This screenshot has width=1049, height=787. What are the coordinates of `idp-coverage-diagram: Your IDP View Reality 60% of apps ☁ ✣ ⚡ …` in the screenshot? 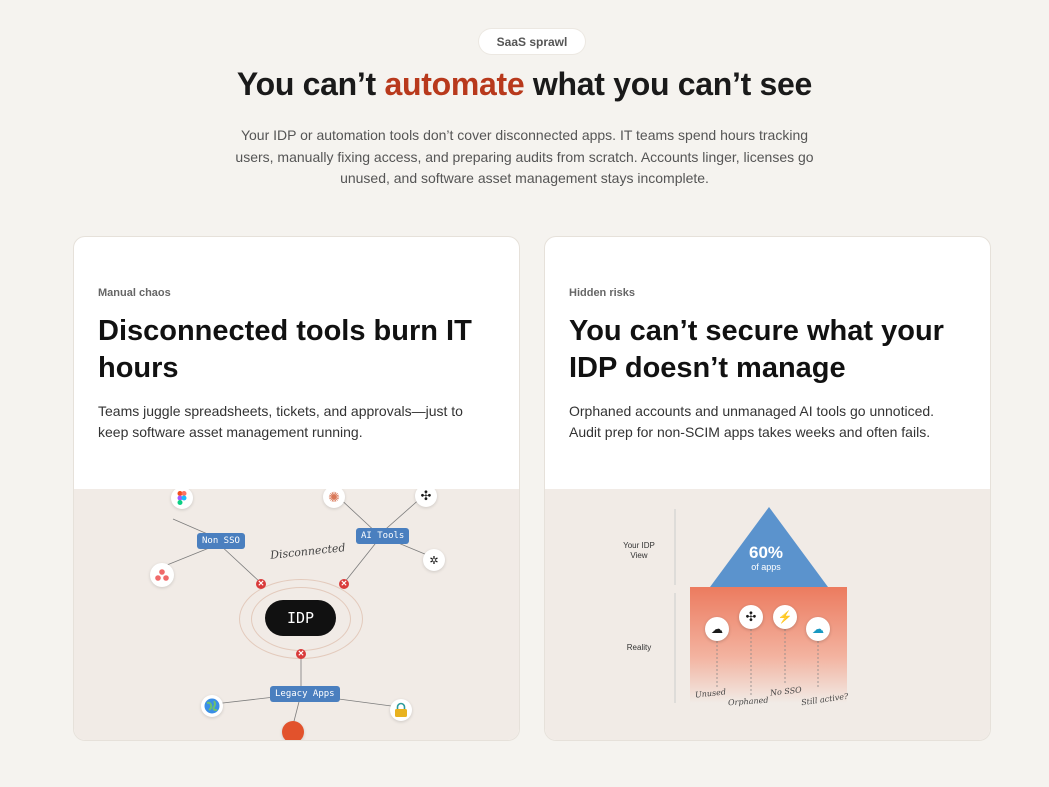 It's located at (767, 614).